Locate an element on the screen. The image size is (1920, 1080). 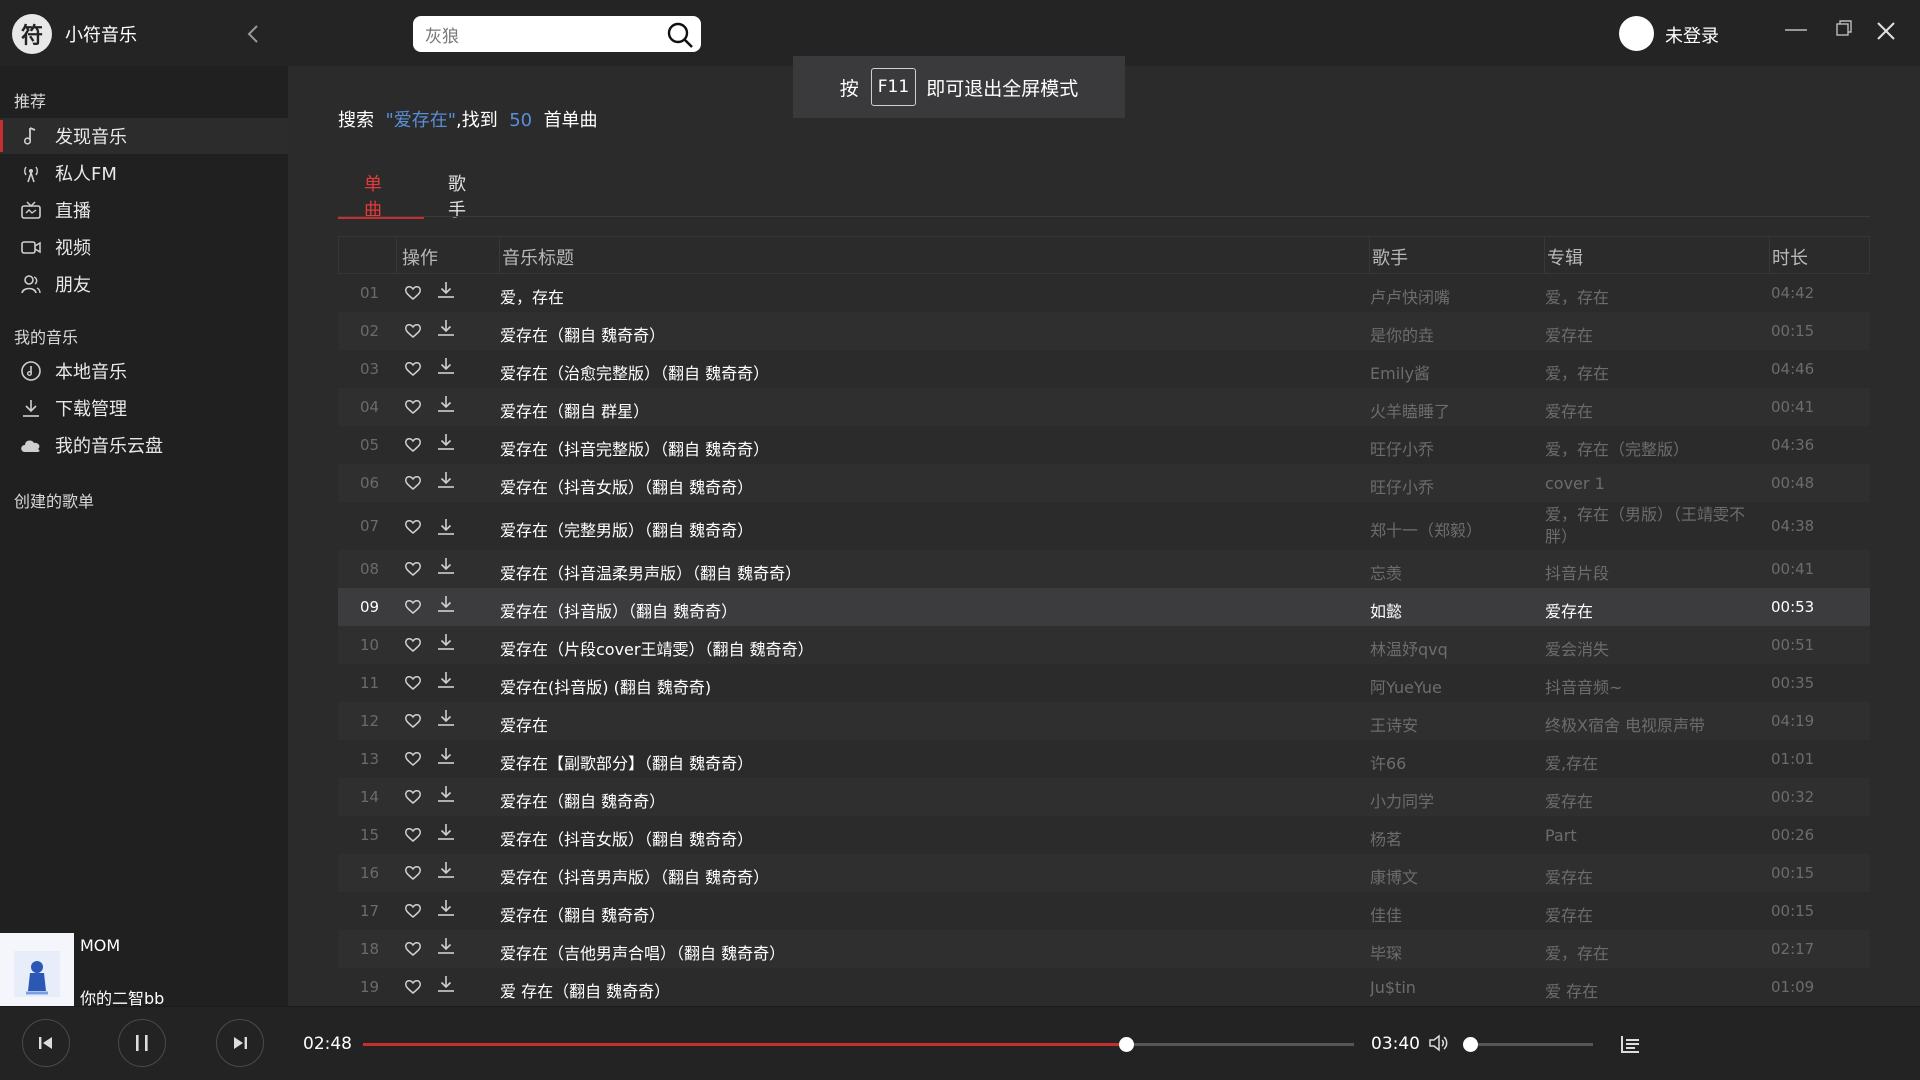
song-title: 爱存在（治愈完整版）（翻自 魏奇奇） is located at coordinates (850, 372).